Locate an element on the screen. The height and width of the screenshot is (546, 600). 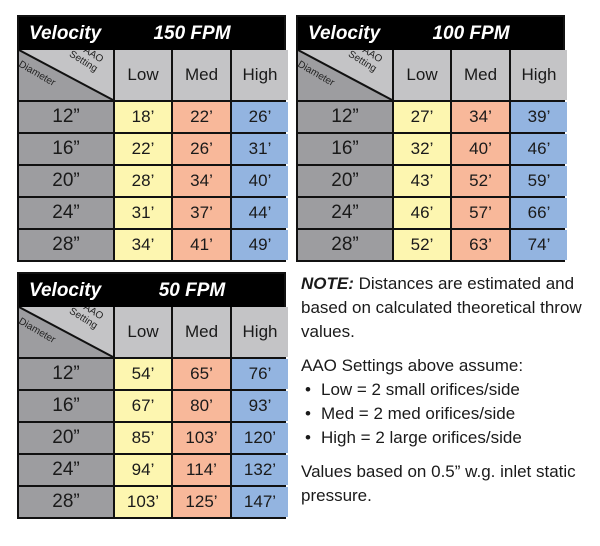
high-cell: 132’ is located at coordinates (260, 470).